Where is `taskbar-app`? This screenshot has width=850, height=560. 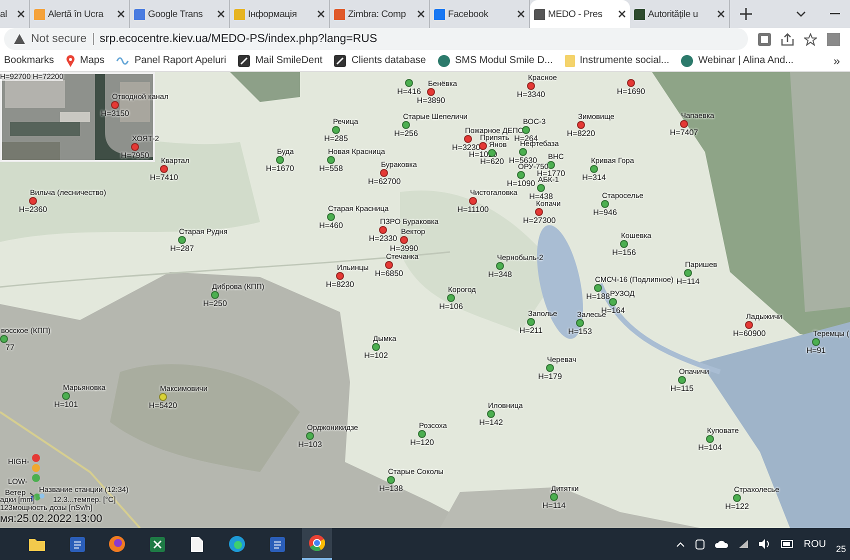 taskbar-app is located at coordinates (317, 544).